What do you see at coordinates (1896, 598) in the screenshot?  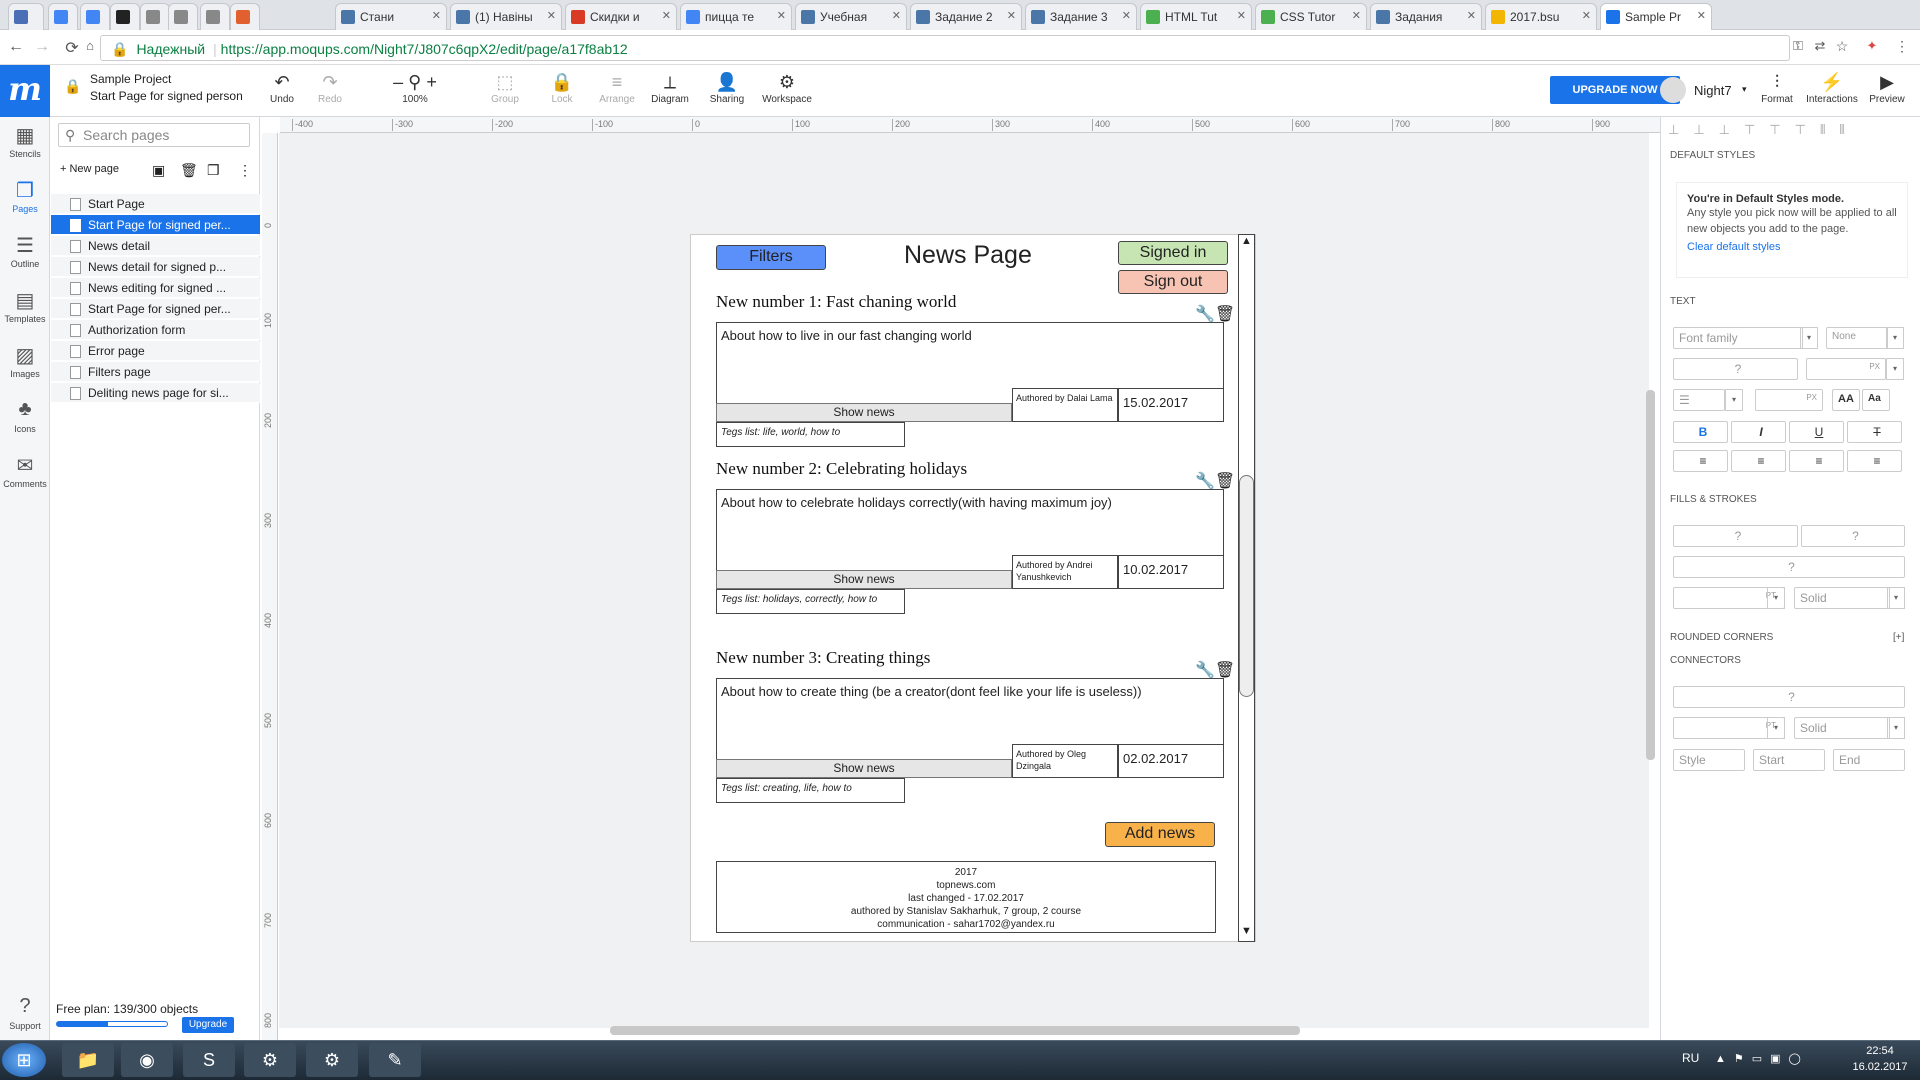 I see `stroke-style-chevron-icon: ▾` at bounding box center [1896, 598].